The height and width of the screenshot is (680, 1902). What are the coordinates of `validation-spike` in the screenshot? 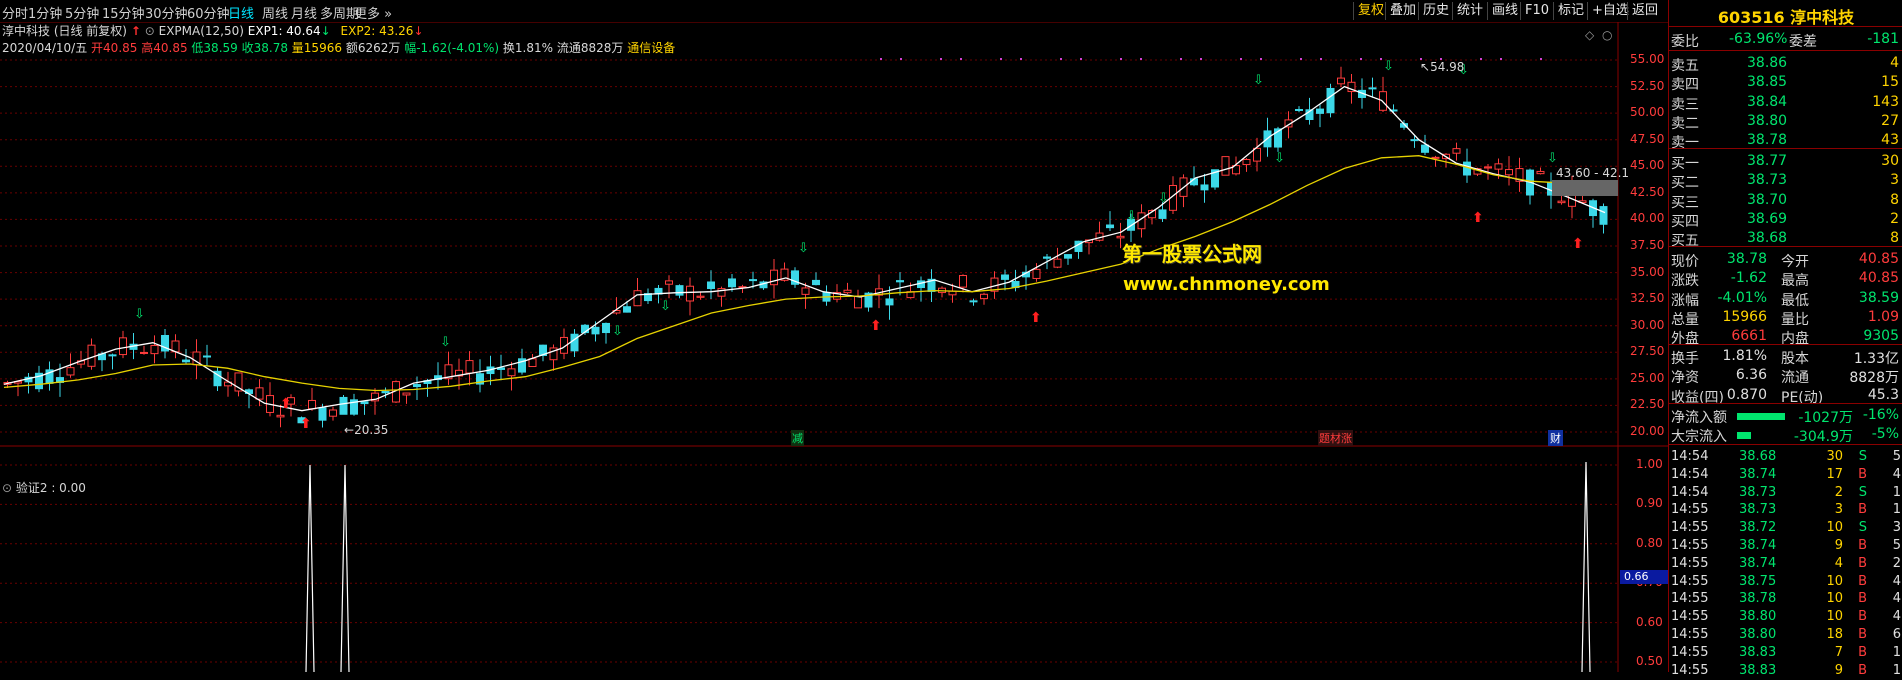 It's located at (345, 568).